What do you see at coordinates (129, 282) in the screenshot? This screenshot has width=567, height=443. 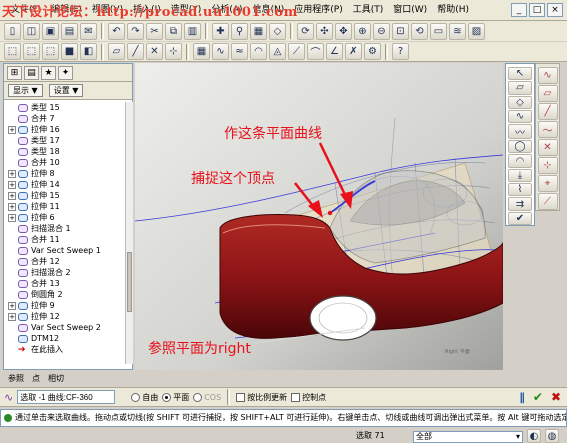 I see `scrollbar-thumb` at bounding box center [129, 282].